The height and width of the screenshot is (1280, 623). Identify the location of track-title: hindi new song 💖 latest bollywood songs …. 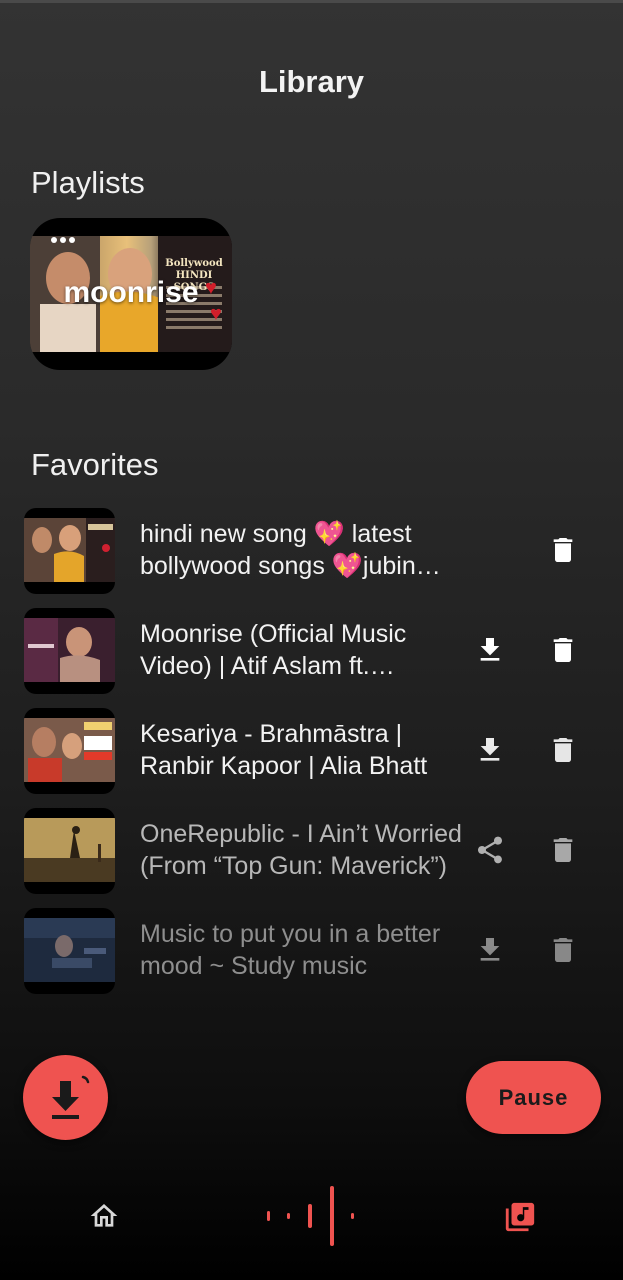
(278, 550).